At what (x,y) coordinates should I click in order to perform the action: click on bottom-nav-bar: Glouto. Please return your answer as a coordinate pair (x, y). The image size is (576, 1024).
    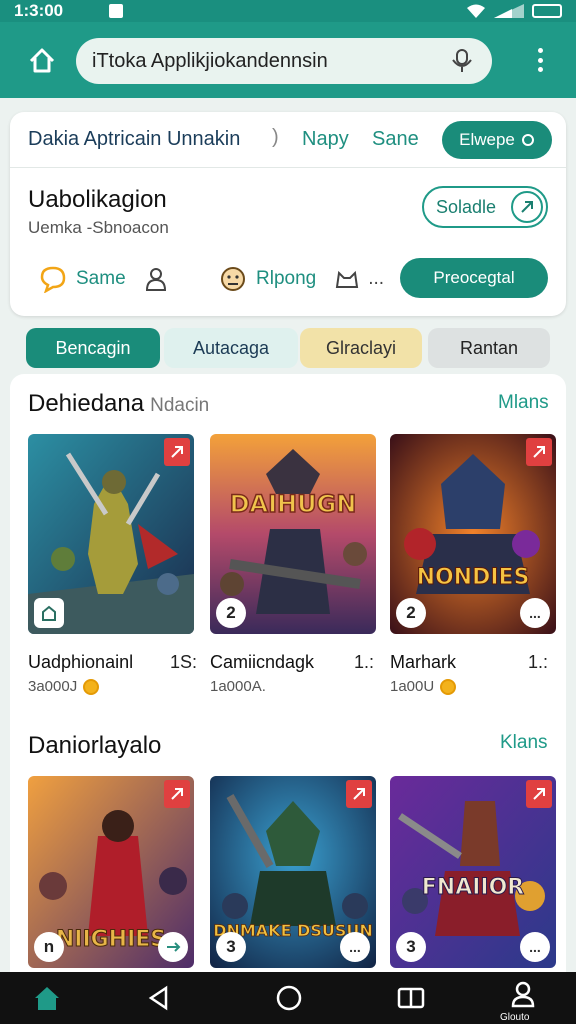
    Looking at the image, I should click on (288, 998).